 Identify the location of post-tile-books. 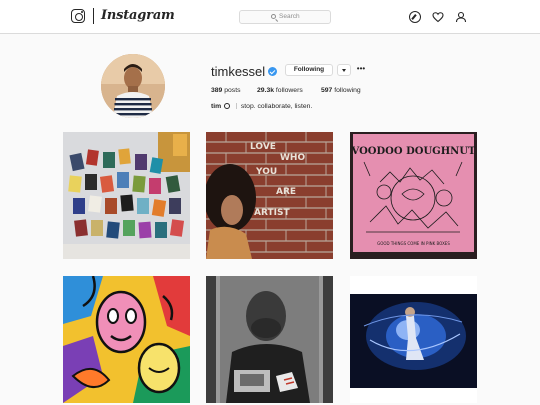
(126, 195).